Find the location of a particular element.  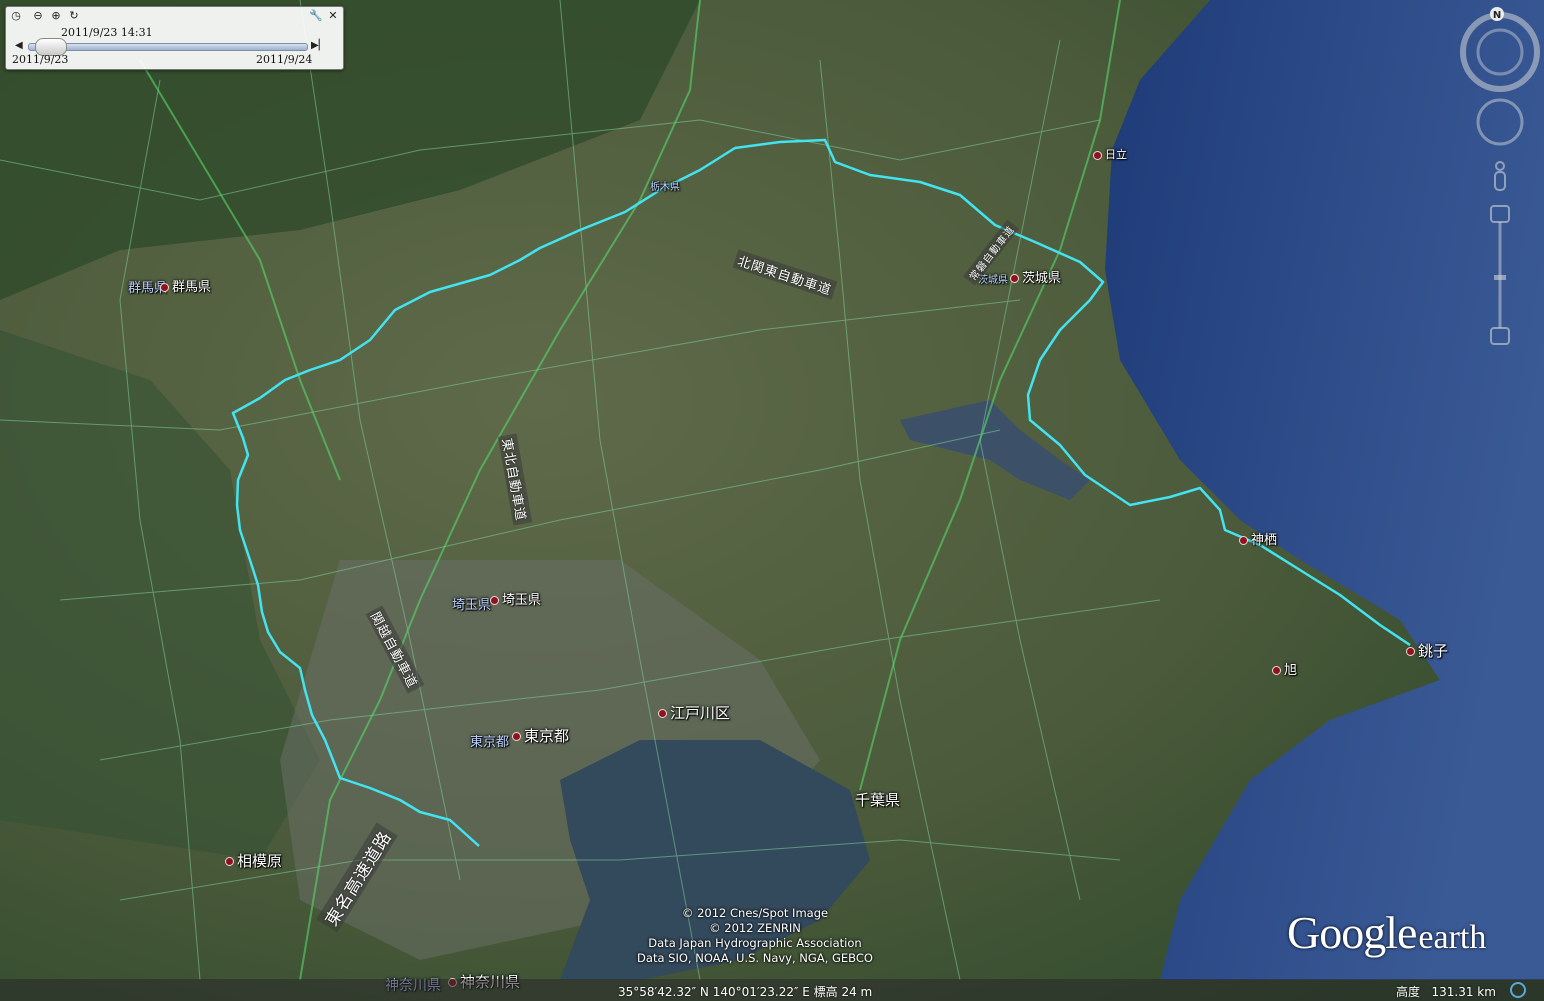

street-view-pegman-icon is located at coordinates (1500, 176).